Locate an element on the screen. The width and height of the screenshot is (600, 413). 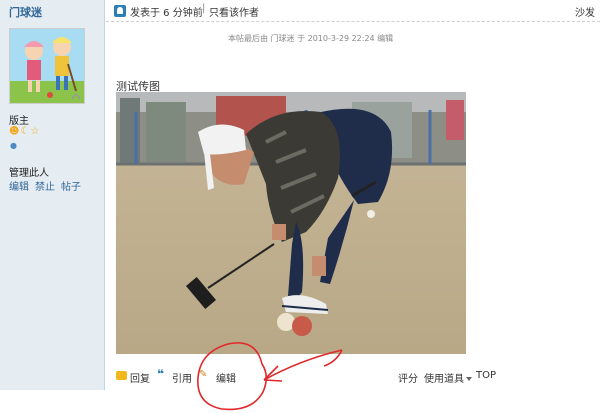
quote-icon: ❝ is located at coordinates (160, 374).